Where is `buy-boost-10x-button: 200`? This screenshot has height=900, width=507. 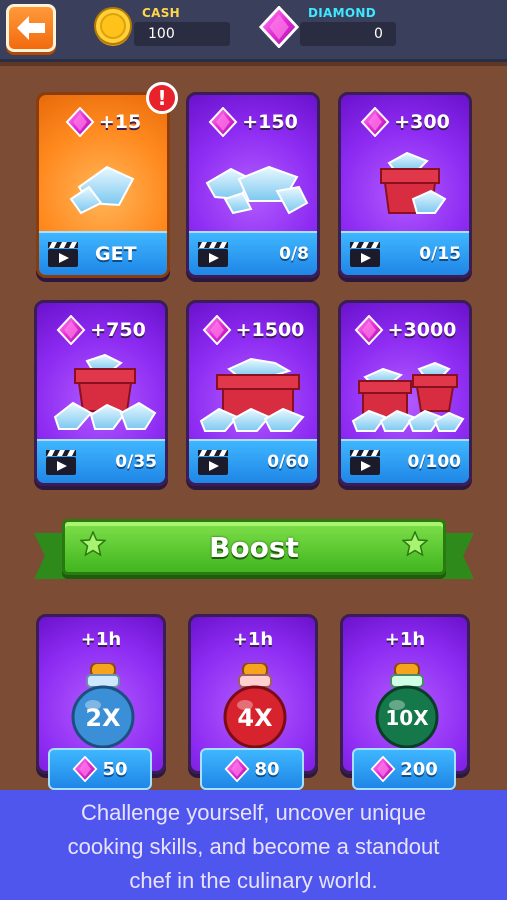
buy-boost-10x-button: 200 is located at coordinates (404, 769).